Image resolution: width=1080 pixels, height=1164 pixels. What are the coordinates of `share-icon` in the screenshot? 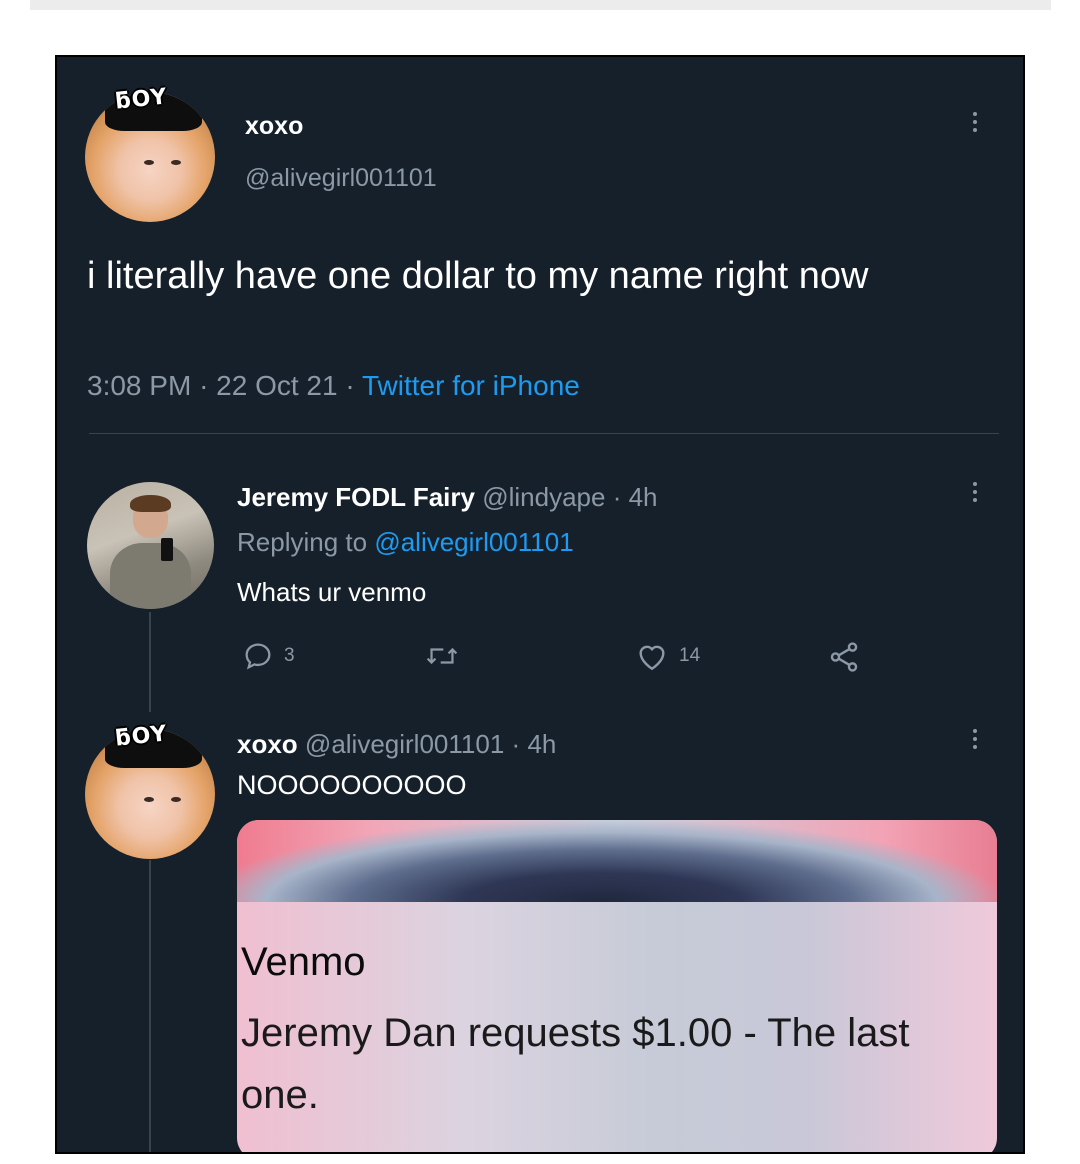 It's located at (844, 657).